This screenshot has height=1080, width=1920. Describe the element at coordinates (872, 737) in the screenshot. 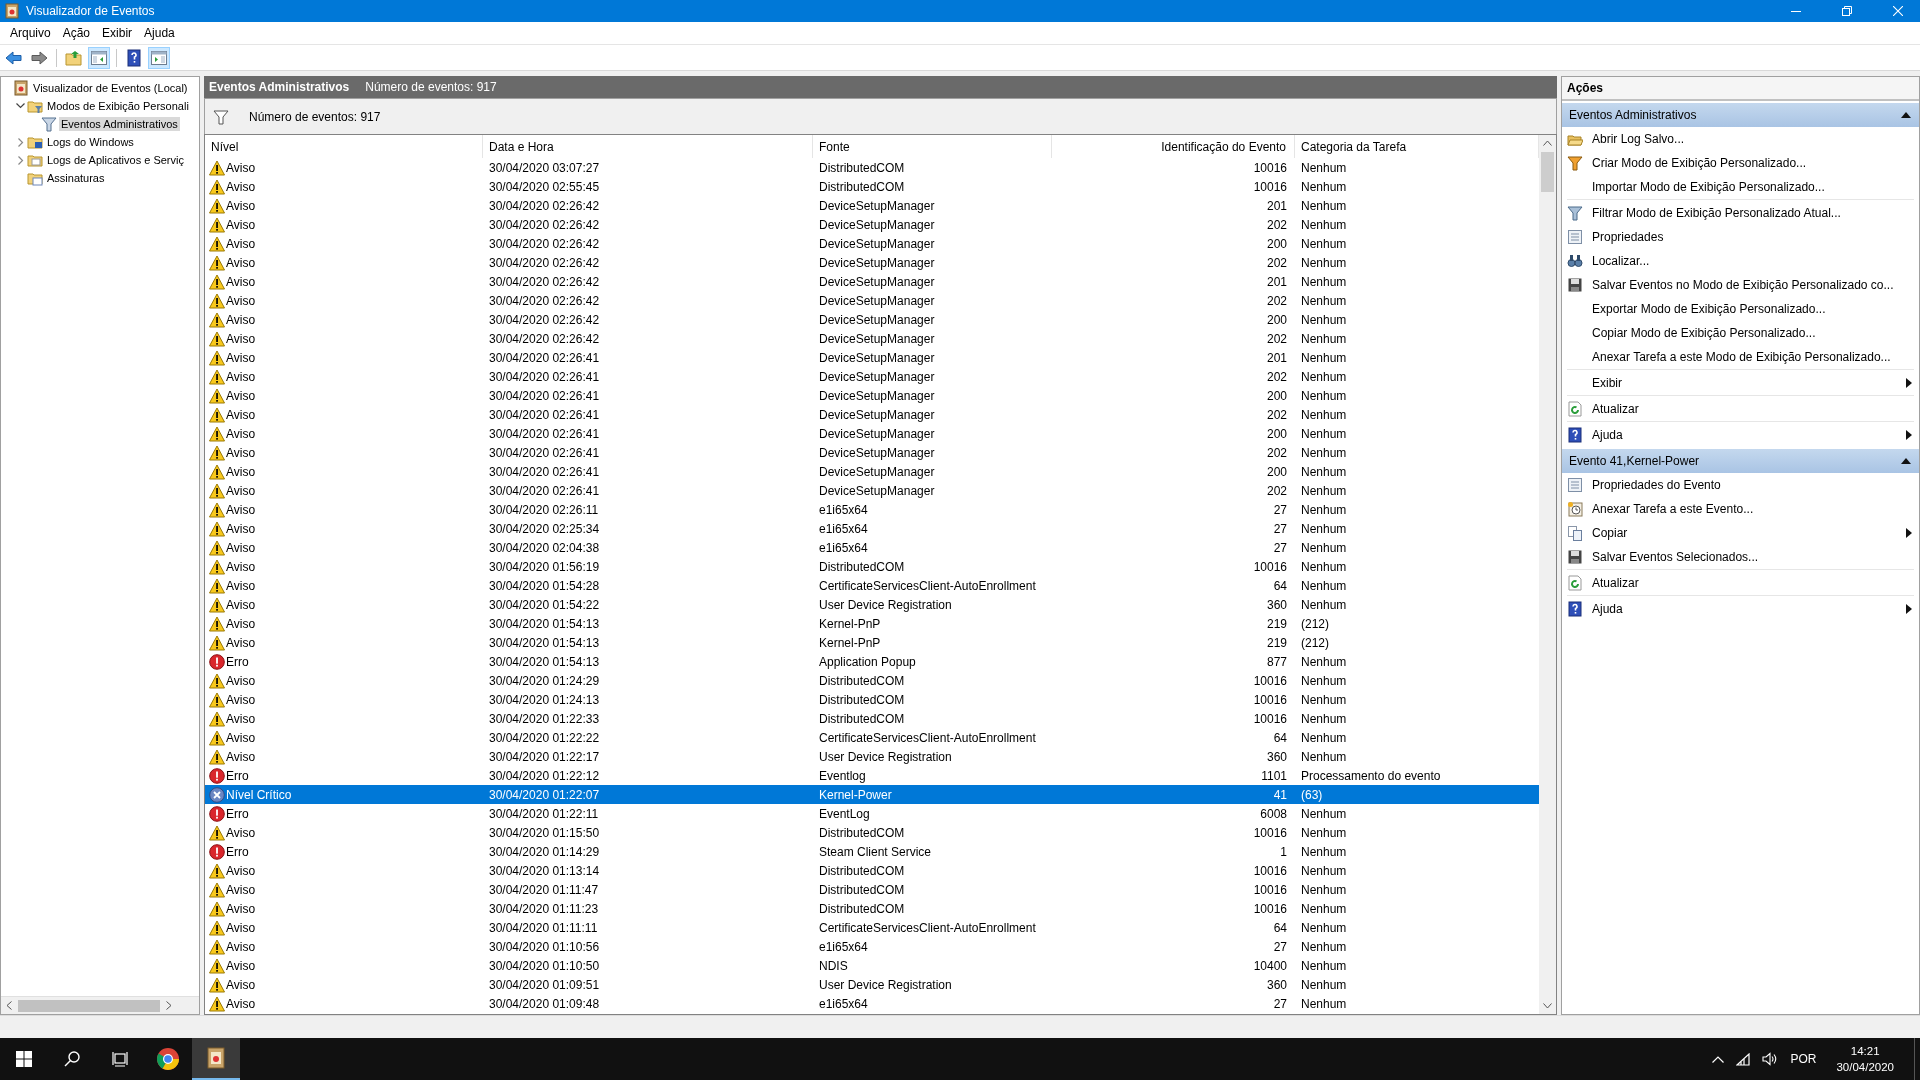

I see `table-row: Aviso 30/04/2020 01:22:22 CertificateServicesClient-AutoEnrollment 64 Nenhum` at that location.